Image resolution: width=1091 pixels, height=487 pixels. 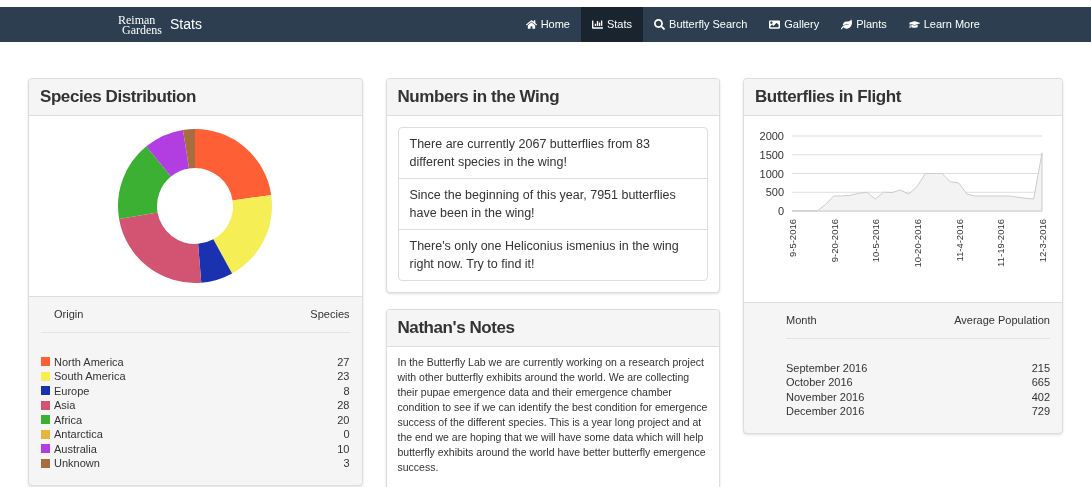 What do you see at coordinates (660, 24) in the screenshot?
I see `search-icon` at bounding box center [660, 24].